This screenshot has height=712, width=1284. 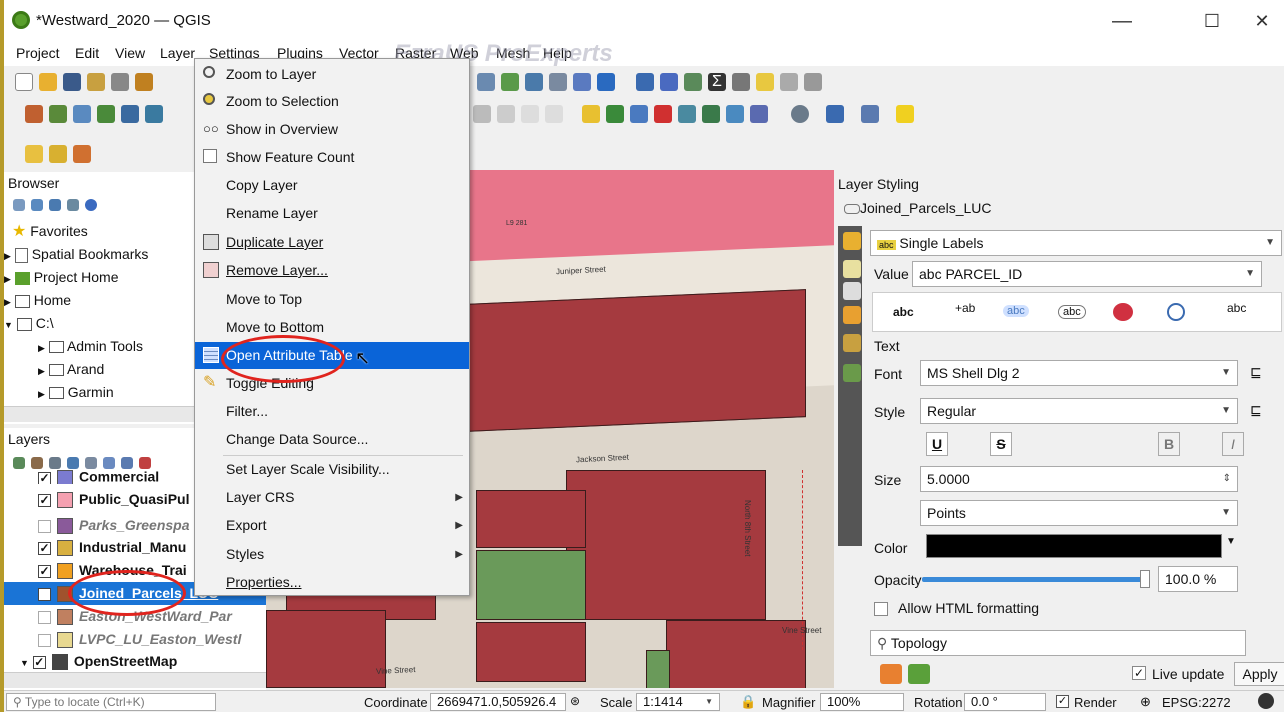 What do you see at coordinates (1236, 308) in the screenshot?
I see `tab-placement-icon: abc` at bounding box center [1236, 308].